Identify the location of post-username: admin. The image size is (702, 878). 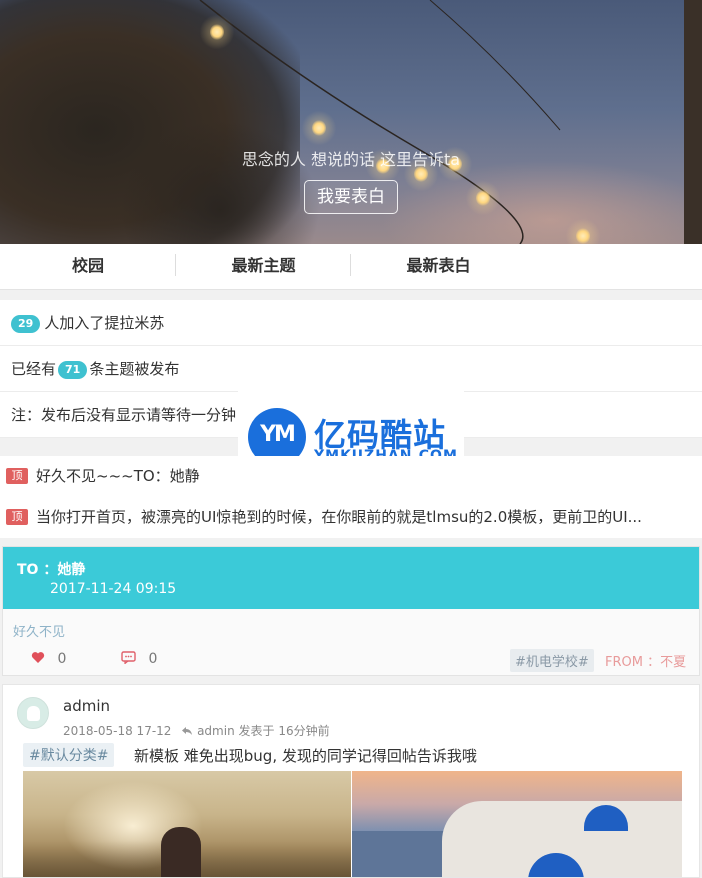
(86, 706).